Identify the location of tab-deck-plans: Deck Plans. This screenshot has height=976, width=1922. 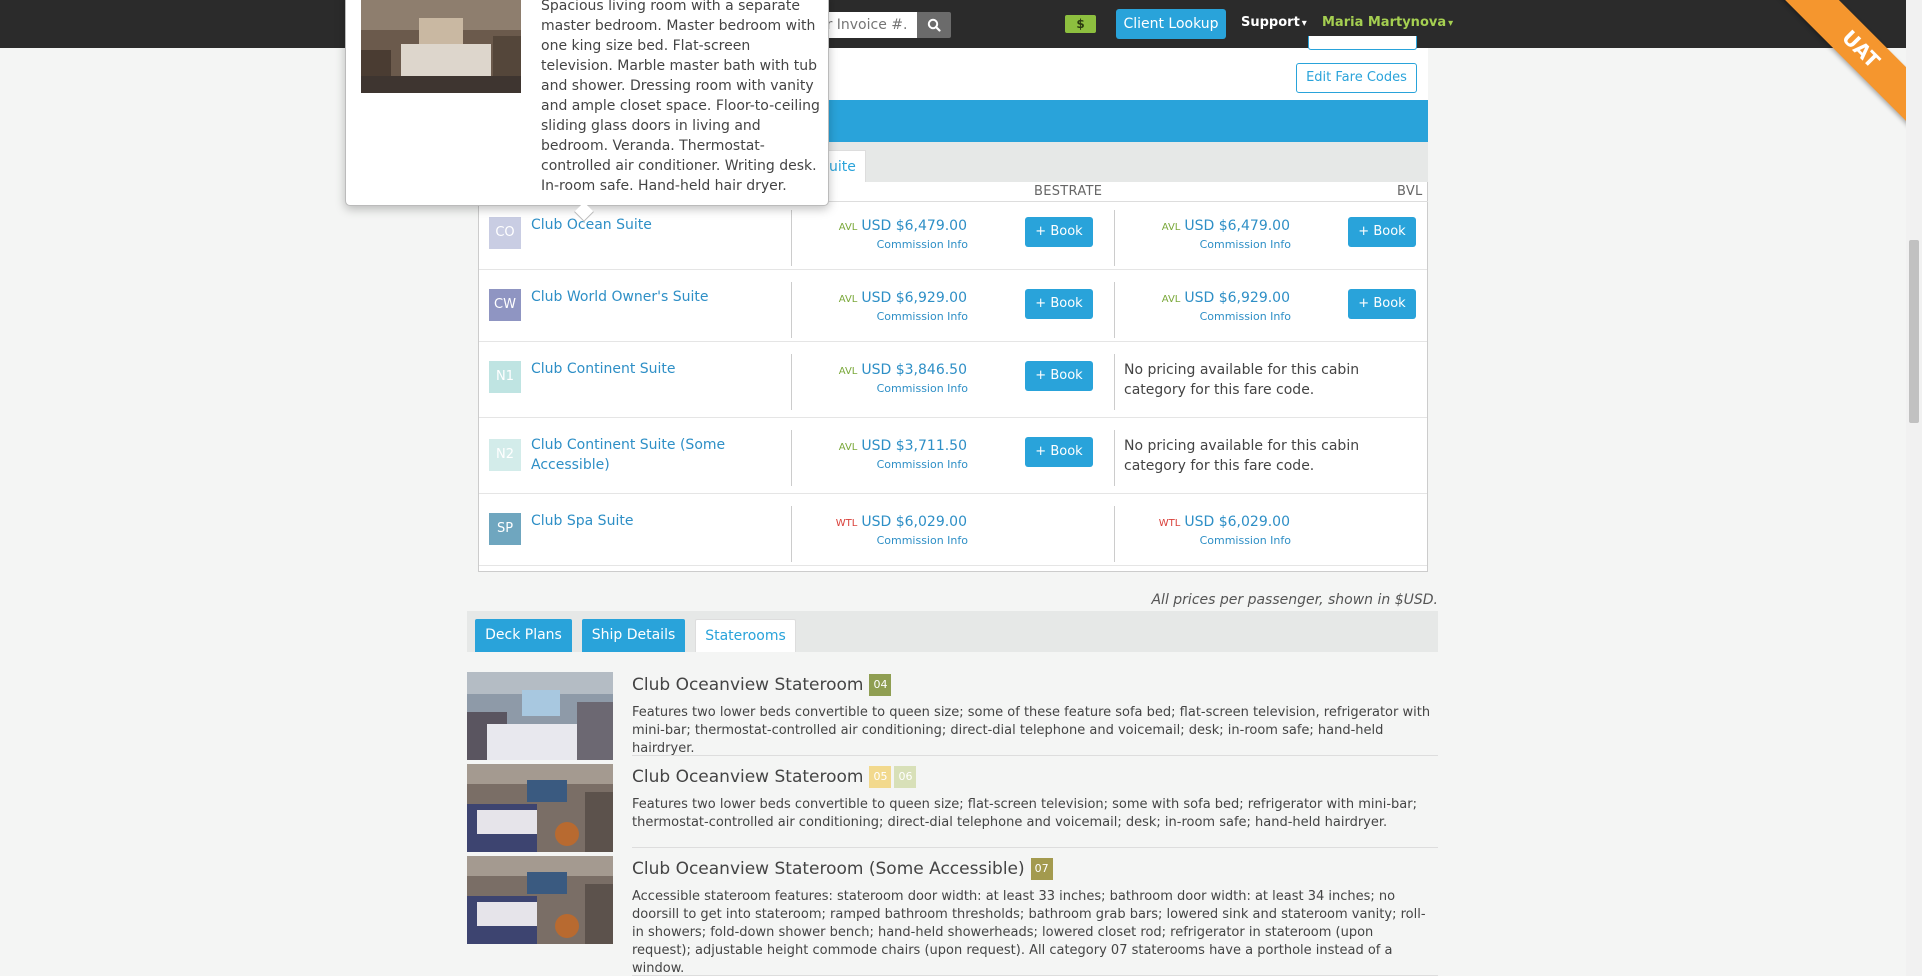
(523, 635).